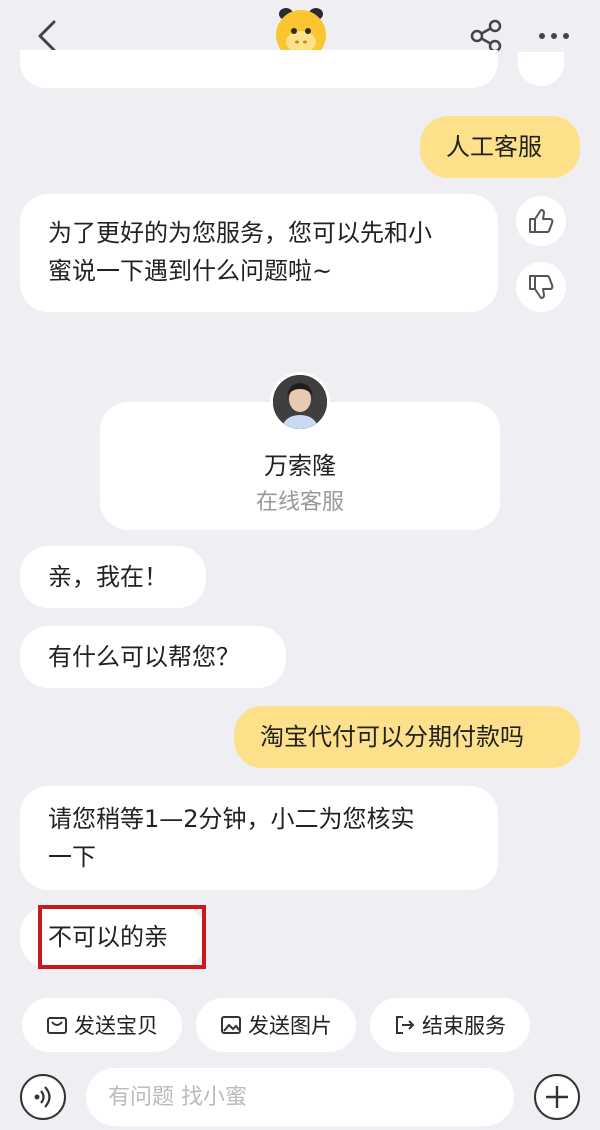 The height and width of the screenshot is (1130, 600). I want to click on plus-icon, so click(557, 1097).